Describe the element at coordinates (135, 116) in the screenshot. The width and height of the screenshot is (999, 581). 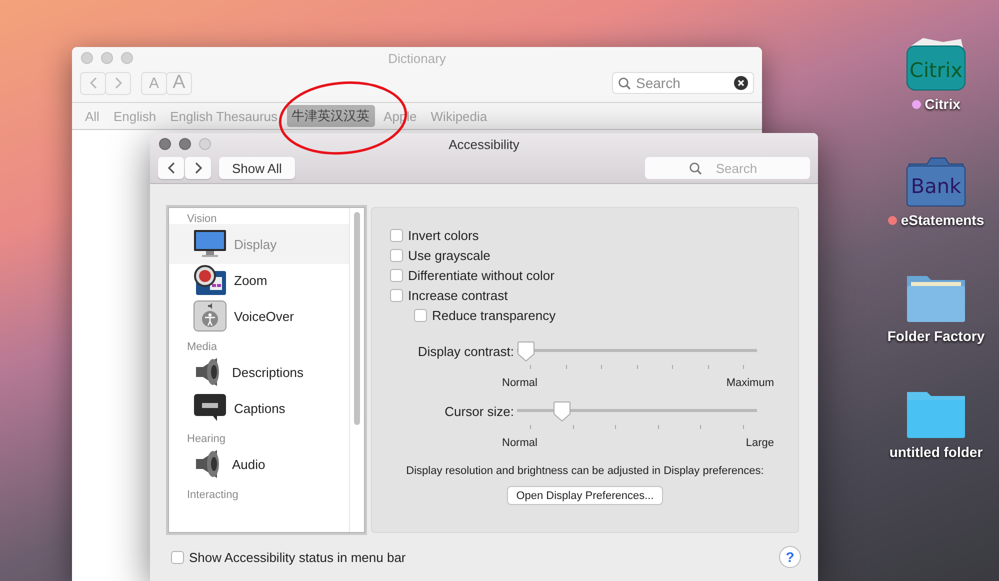
I see `source-tab: English` at that location.